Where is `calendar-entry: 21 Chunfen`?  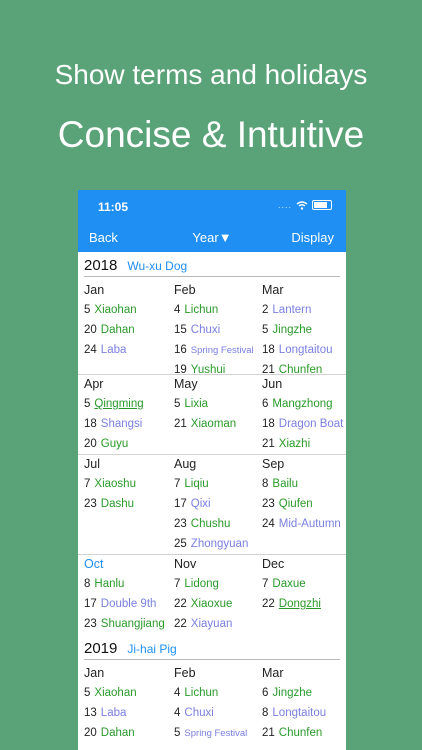 calendar-entry: 21 Chunfen is located at coordinates (304, 735).